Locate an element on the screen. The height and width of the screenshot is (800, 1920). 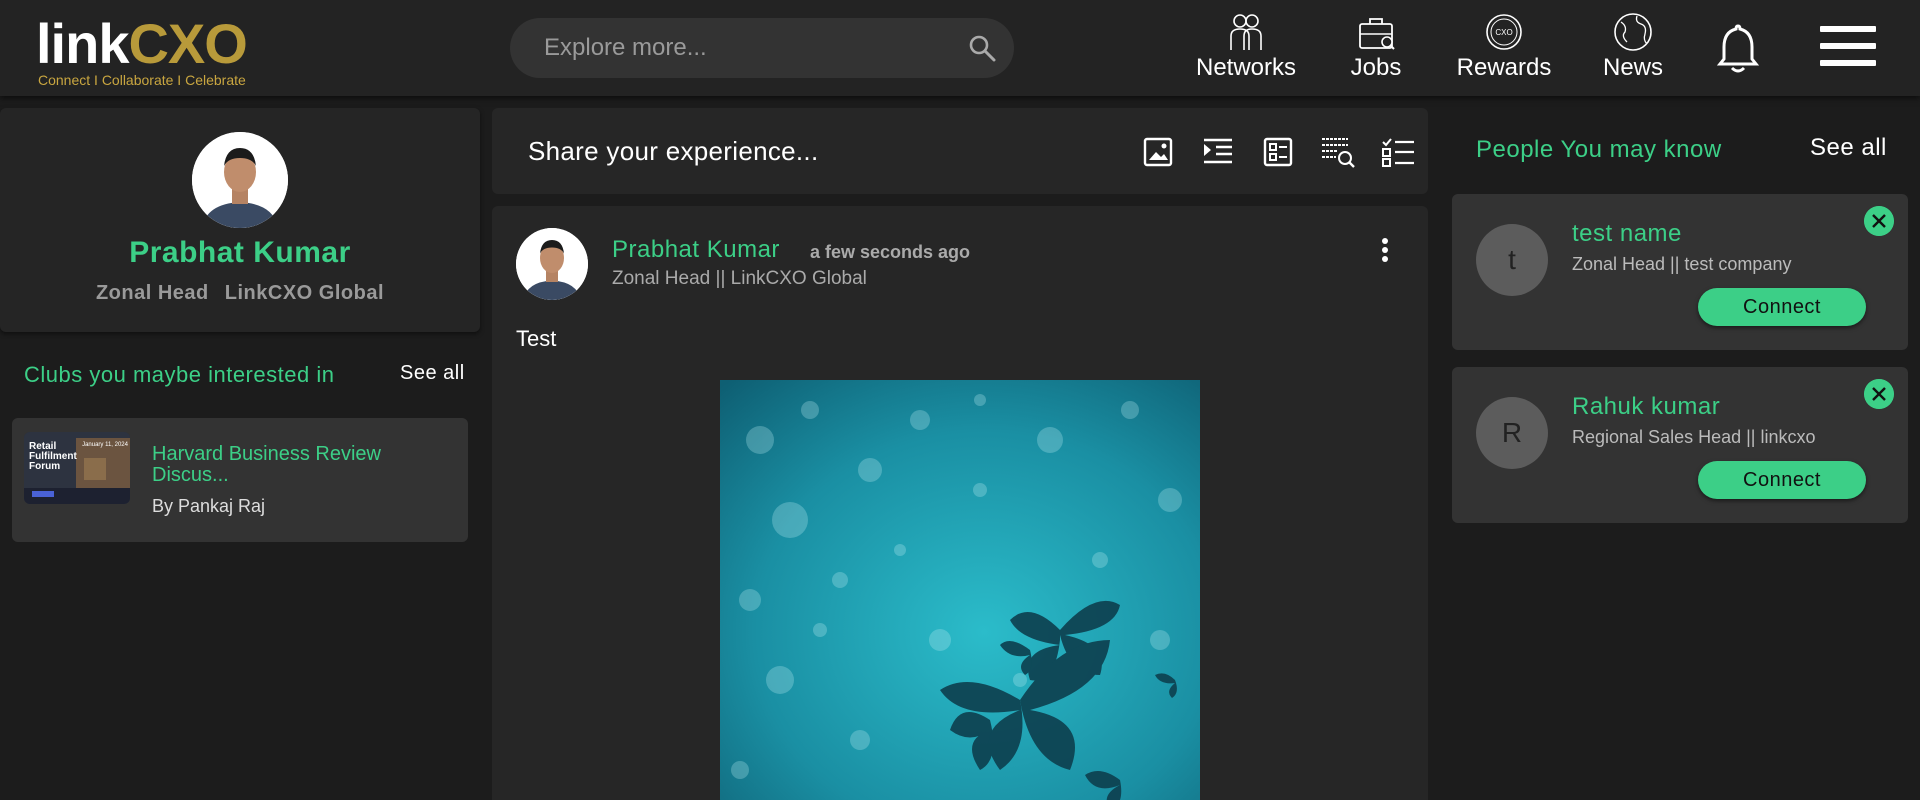
search-bar is located at coordinates (762, 48).